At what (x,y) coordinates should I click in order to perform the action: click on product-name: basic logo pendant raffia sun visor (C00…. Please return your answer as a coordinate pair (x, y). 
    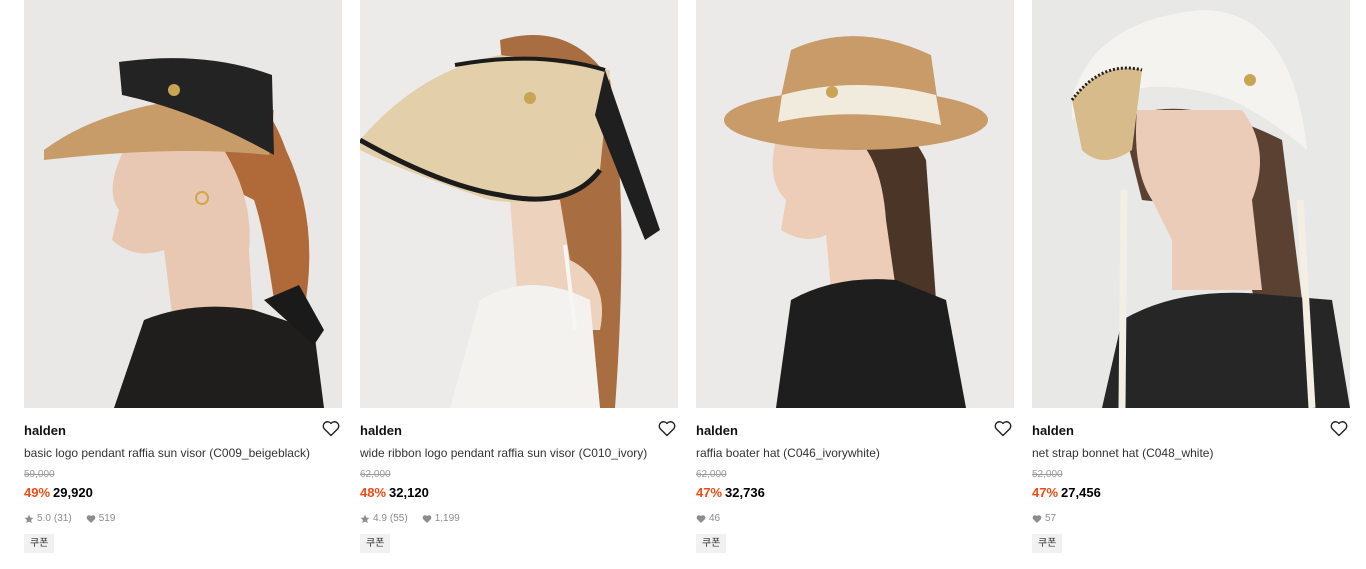
    Looking at the image, I should click on (183, 453).